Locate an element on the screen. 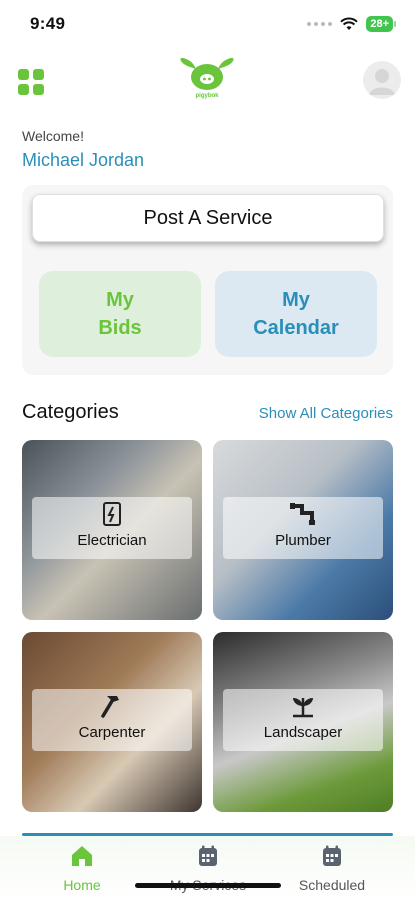 This screenshot has height=900, width=415. category-overlay: Landscaper is located at coordinates (303, 720).